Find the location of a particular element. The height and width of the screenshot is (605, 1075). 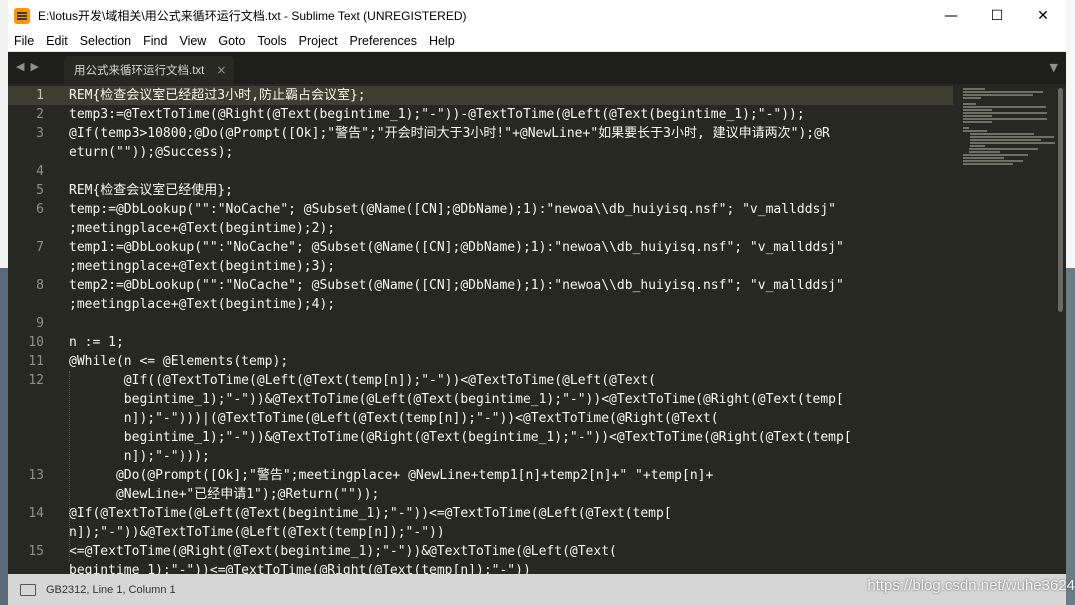

line-number: 12 is located at coordinates (36, 380).